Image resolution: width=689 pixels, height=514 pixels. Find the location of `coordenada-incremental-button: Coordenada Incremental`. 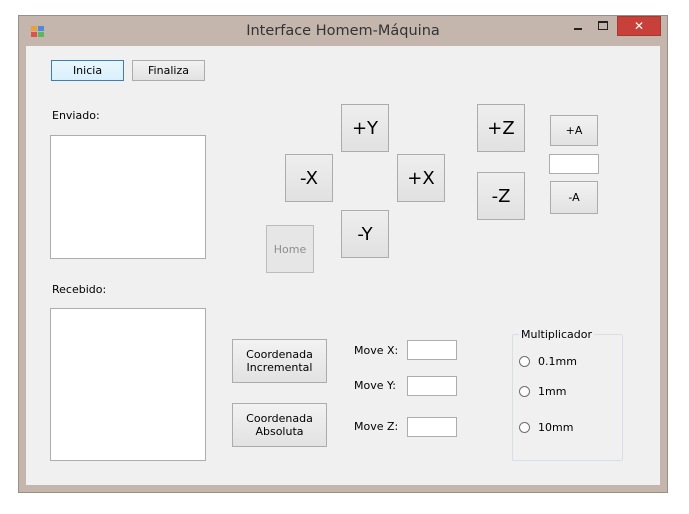

coordenada-incremental-button: Coordenada Incremental is located at coordinates (279, 361).